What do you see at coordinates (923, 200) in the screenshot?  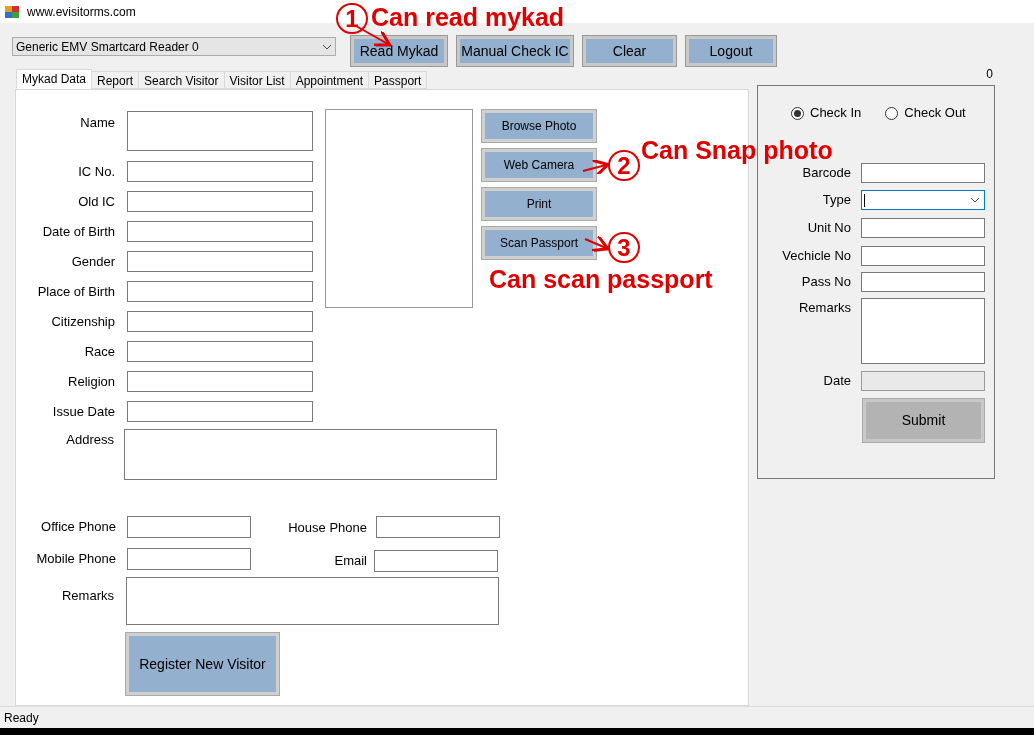 I see `type-dropdown` at bounding box center [923, 200].